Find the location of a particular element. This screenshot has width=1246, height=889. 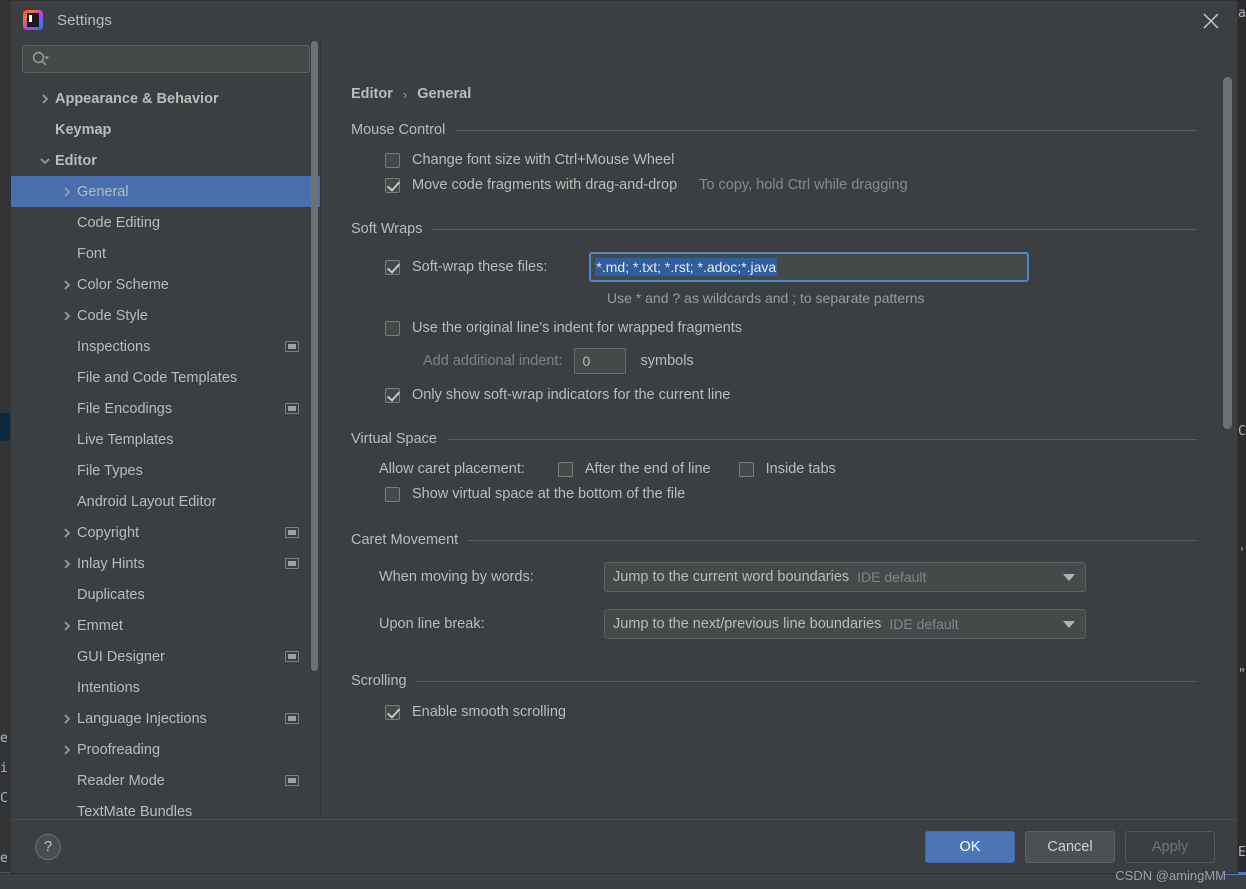

sidebar-item-inlay-hints: Inlay Hints is located at coordinates (166, 563).